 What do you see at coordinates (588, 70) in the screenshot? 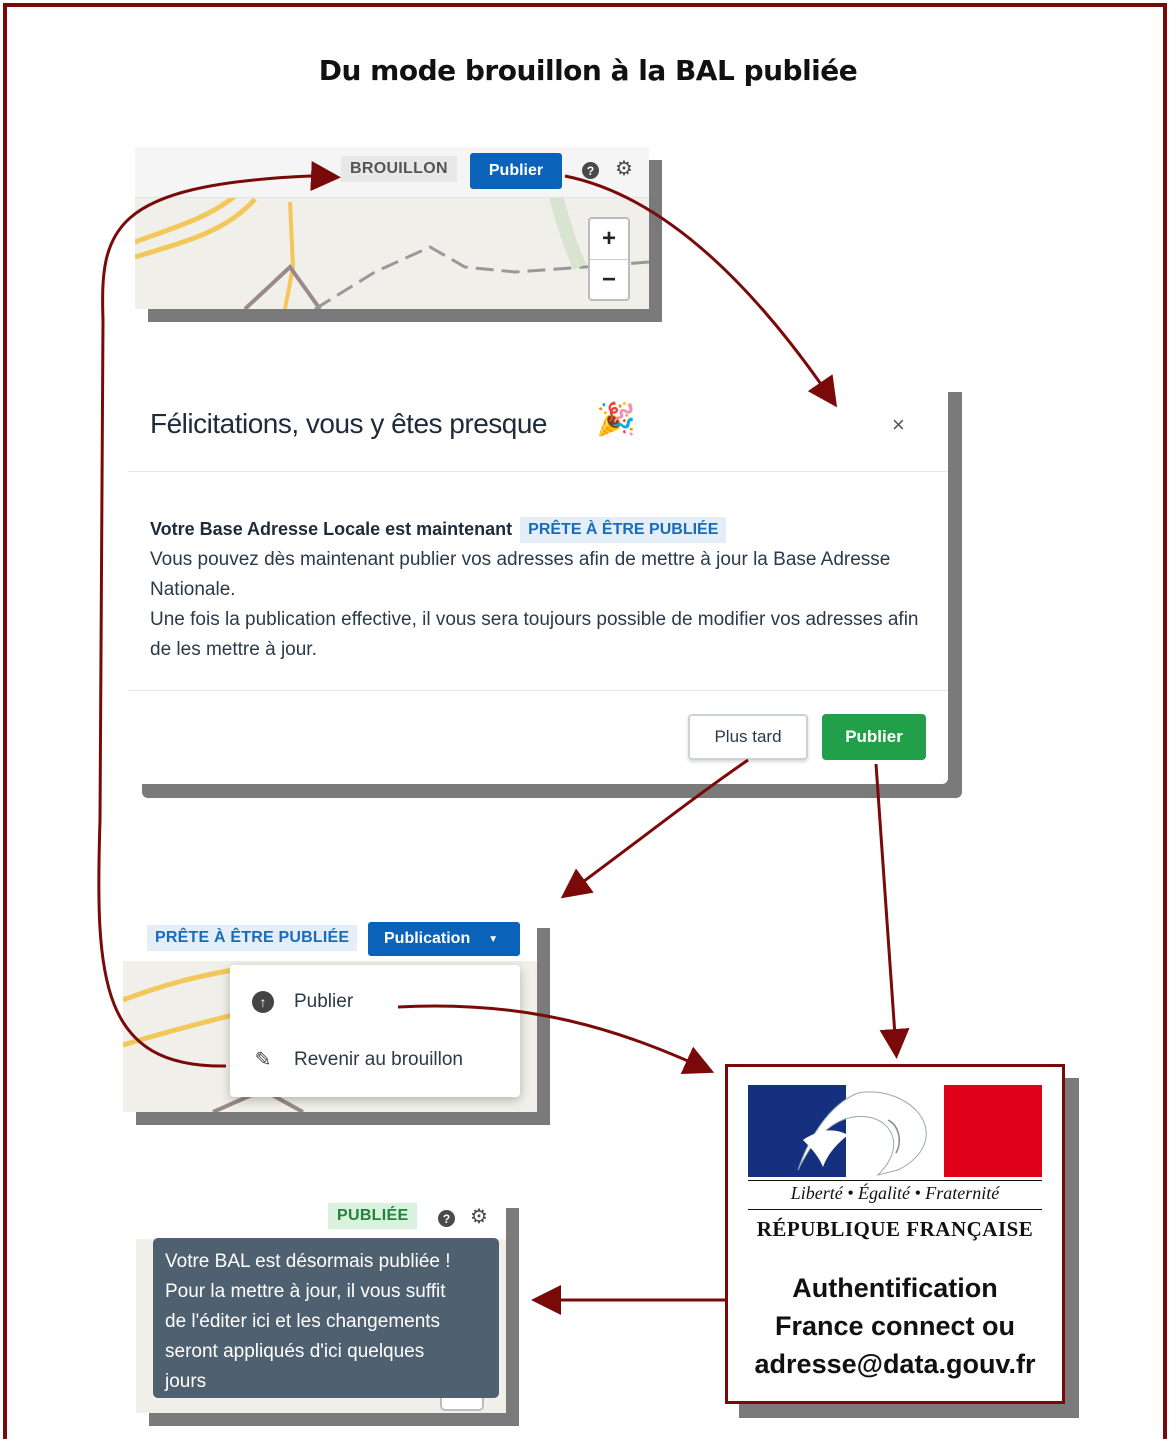
I see `diagram-title: Du mode brouillon à la BAL publiée` at bounding box center [588, 70].